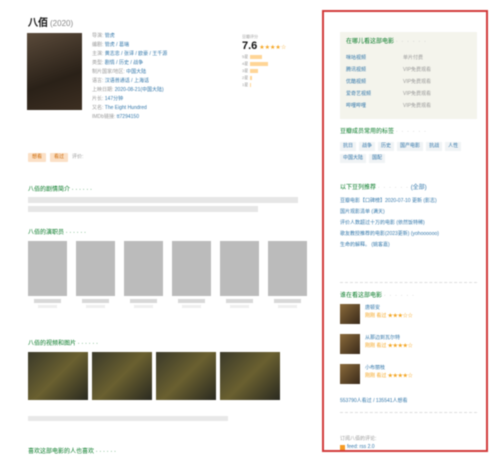  I want to click on watching-title: 谁在看这部电影 · · · · · ·, so click(378, 296).